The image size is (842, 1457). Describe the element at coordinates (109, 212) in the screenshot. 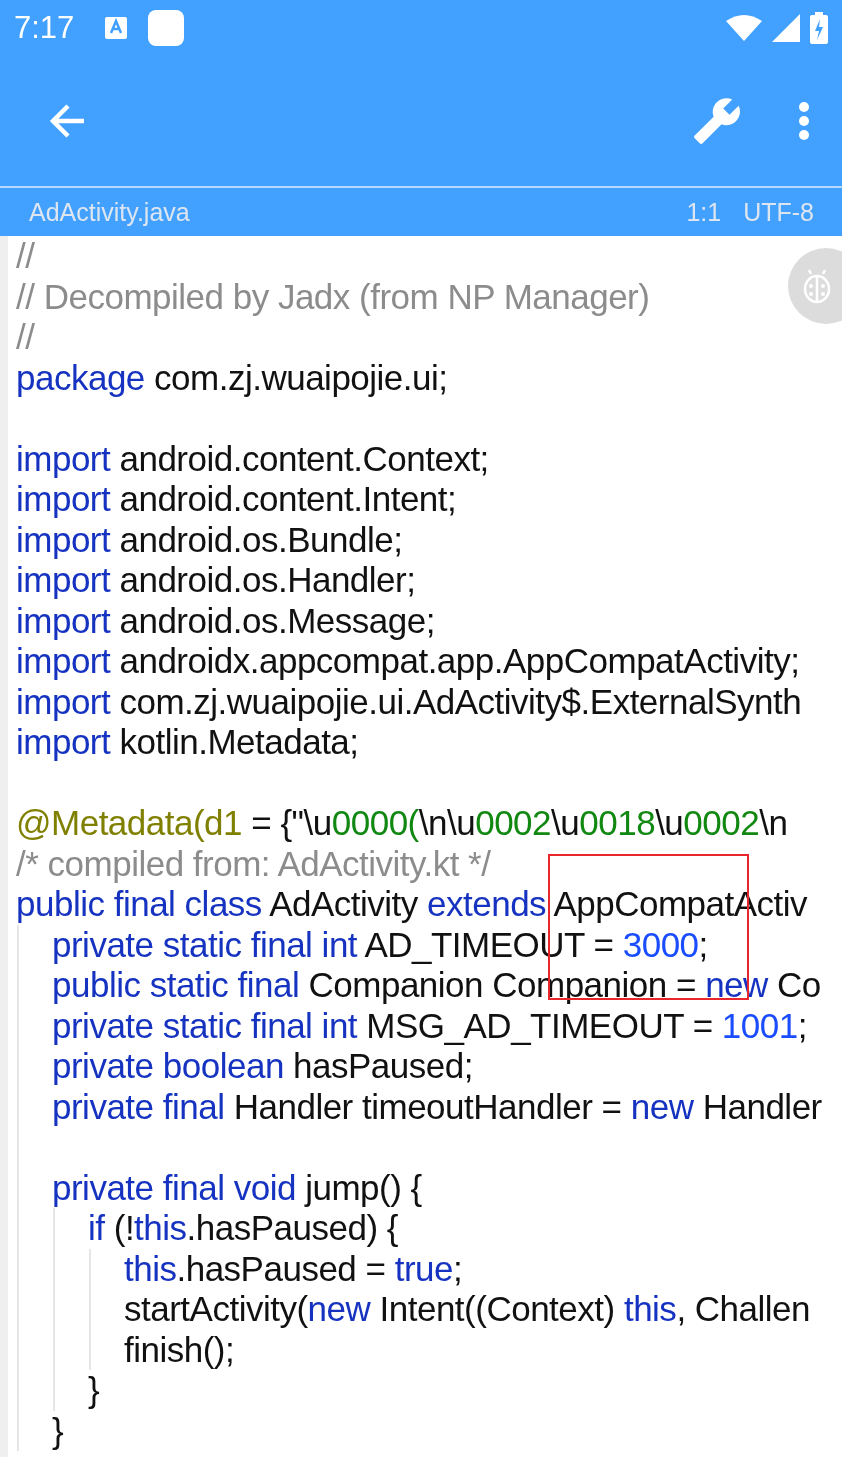

I see `file-name: AdActivity.java` at that location.